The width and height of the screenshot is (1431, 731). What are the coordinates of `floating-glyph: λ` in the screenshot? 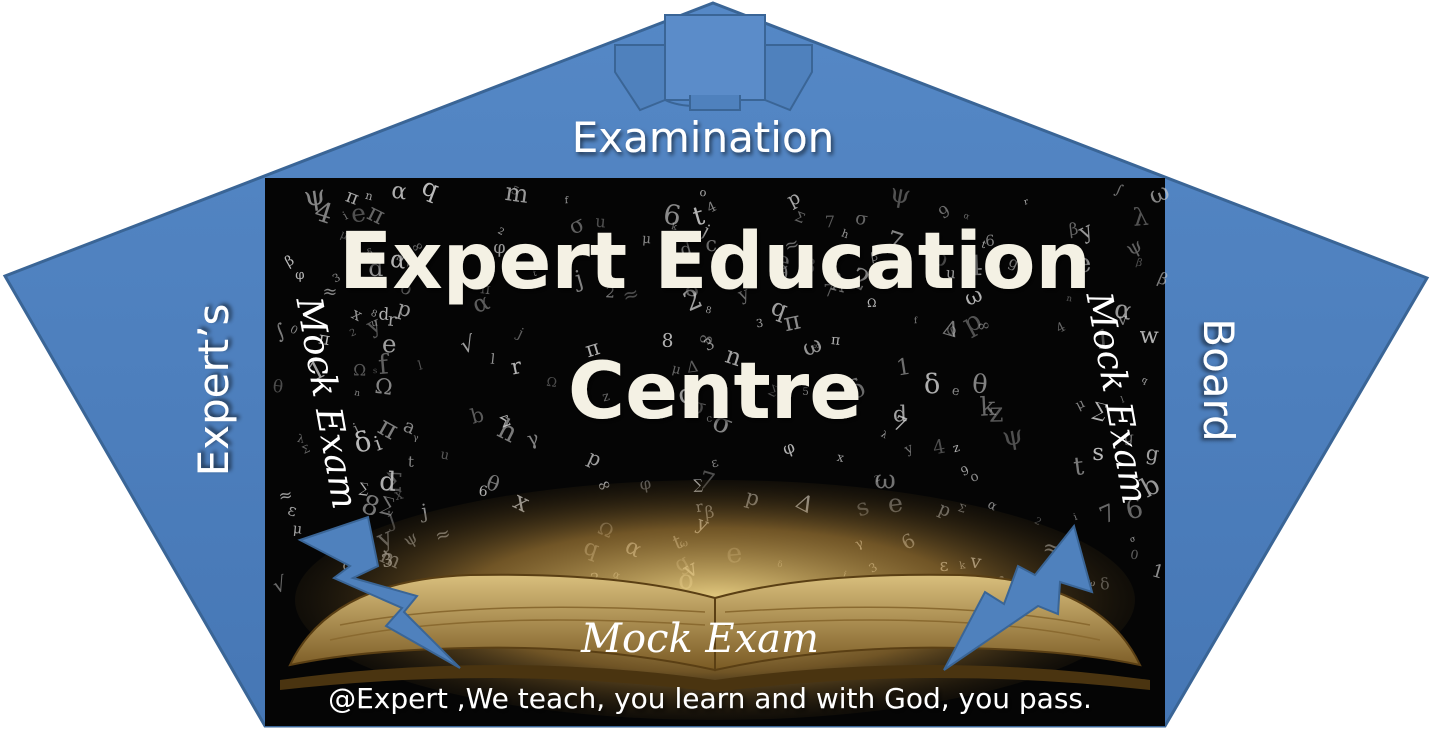 It's located at (1141, 217).